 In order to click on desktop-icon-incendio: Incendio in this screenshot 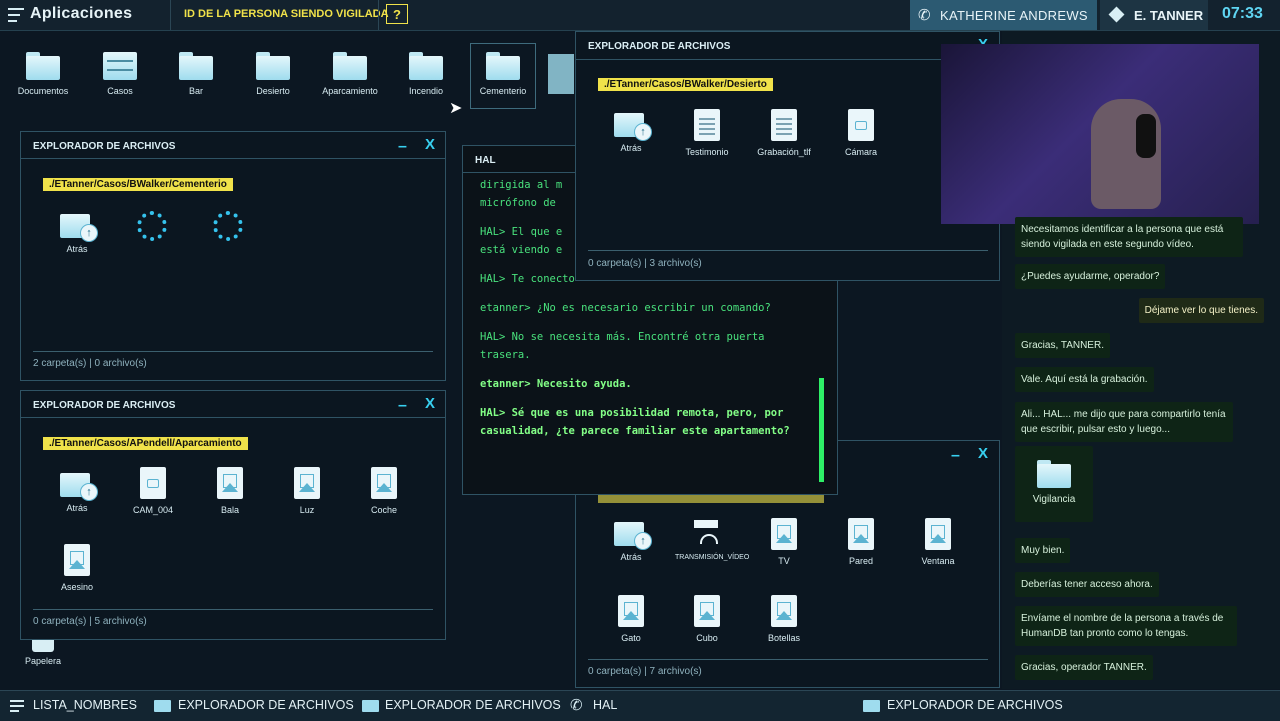, I will do `click(426, 74)`.